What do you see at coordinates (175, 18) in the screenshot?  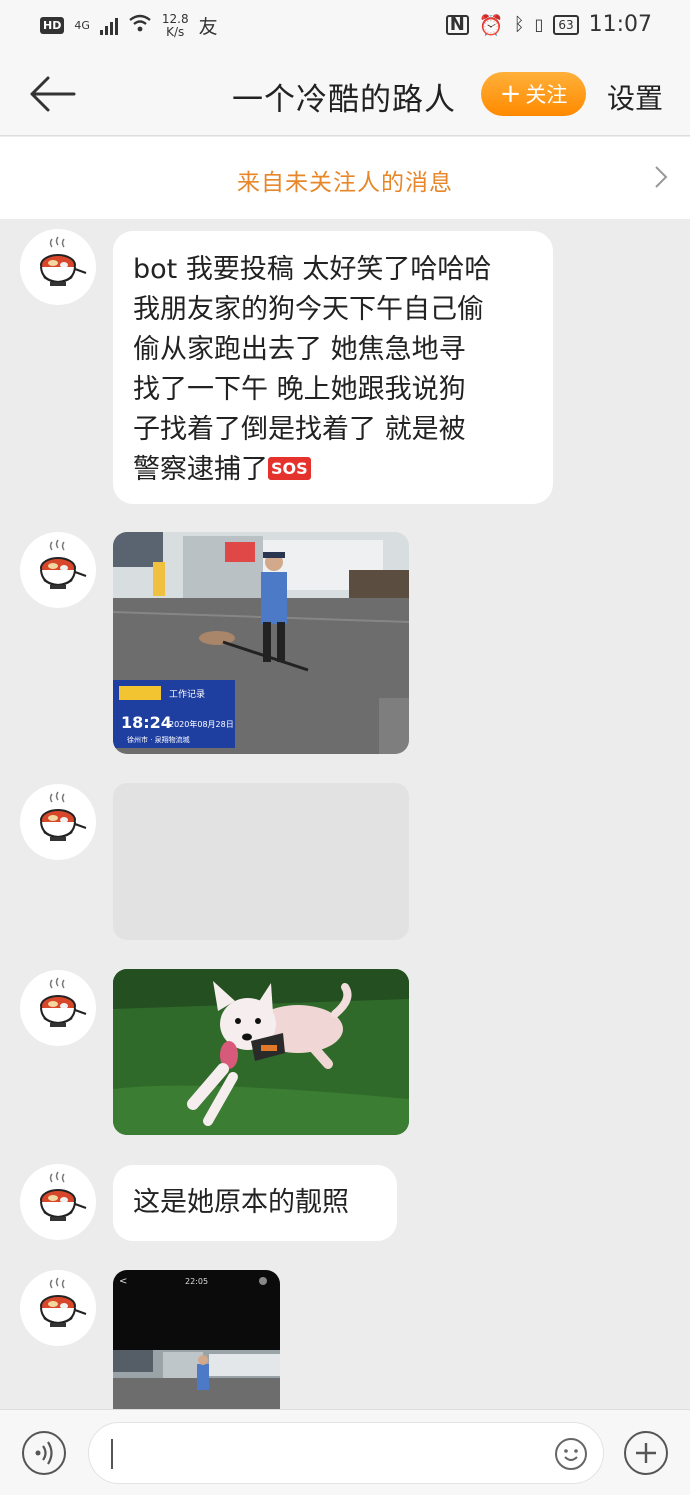 I see `net-speed-value: 12.8` at bounding box center [175, 18].